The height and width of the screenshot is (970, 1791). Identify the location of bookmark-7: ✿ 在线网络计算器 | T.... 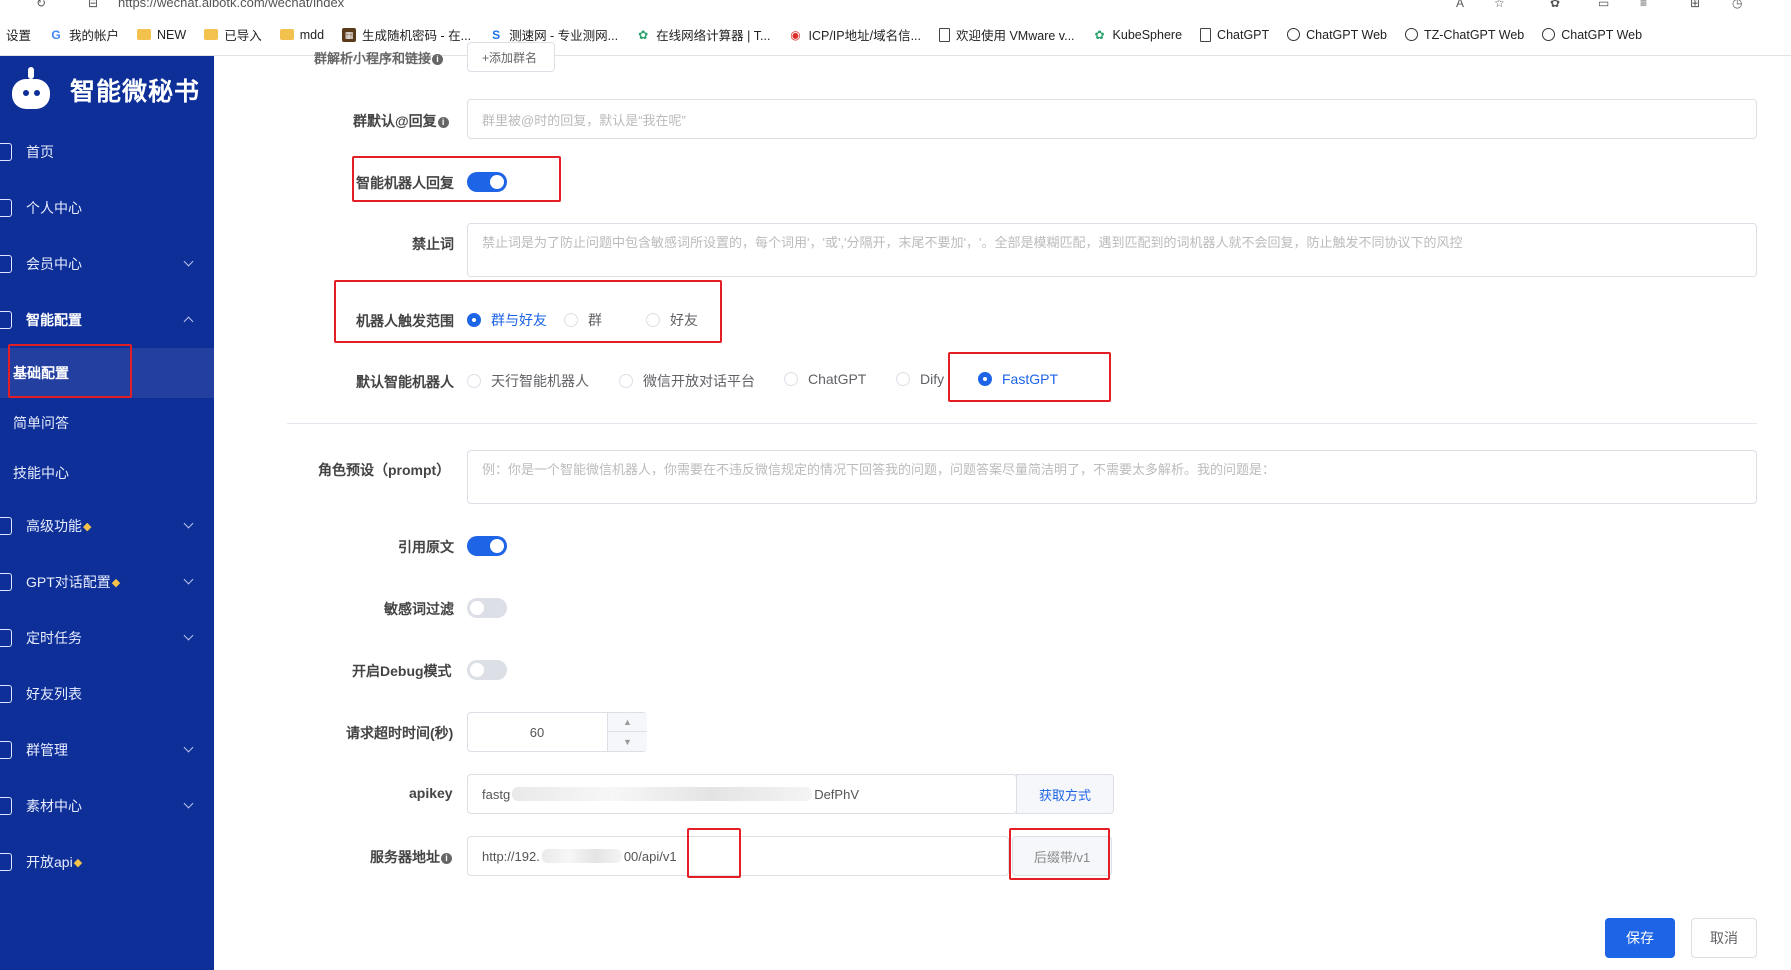
(703, 34).